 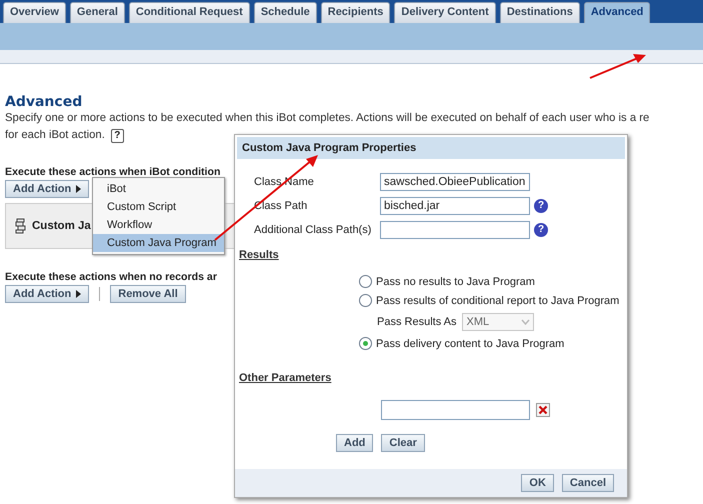 I want to click on menu-item: Workflow, so click(x=158, y=225).